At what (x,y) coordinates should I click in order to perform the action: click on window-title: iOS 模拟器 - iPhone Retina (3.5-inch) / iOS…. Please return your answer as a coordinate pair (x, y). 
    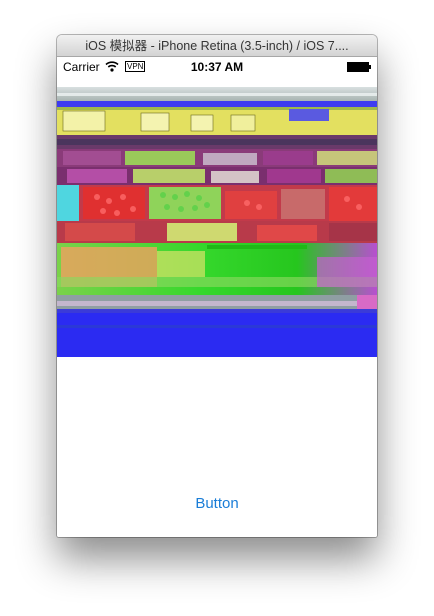
    Looking at the image, I should click on (217, 46).